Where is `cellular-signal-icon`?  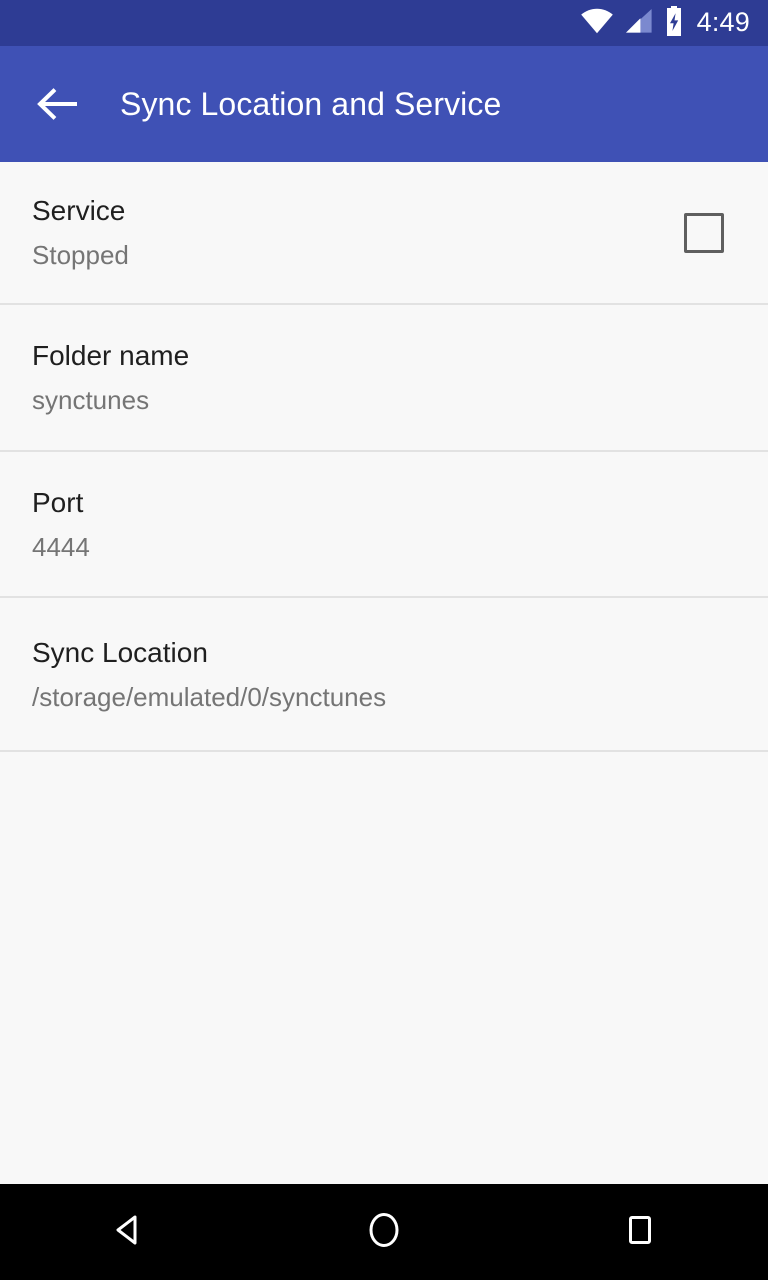
cellular-signal-icon is located at coordinates (639, 23).